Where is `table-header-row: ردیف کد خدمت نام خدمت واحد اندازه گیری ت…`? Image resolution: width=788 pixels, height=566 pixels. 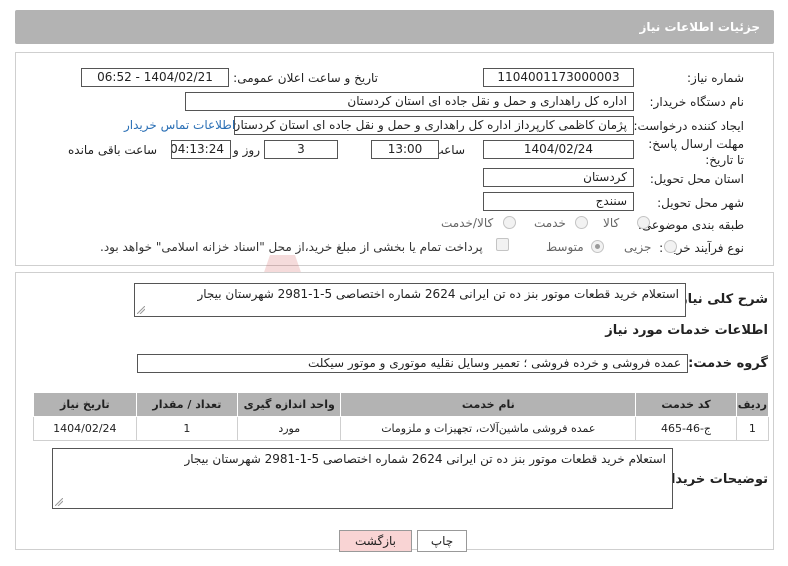
table-header-row: ردیف کد خدمت نام خدمت واحد اندازه گیری ت… is located at coordinates (401, 404).